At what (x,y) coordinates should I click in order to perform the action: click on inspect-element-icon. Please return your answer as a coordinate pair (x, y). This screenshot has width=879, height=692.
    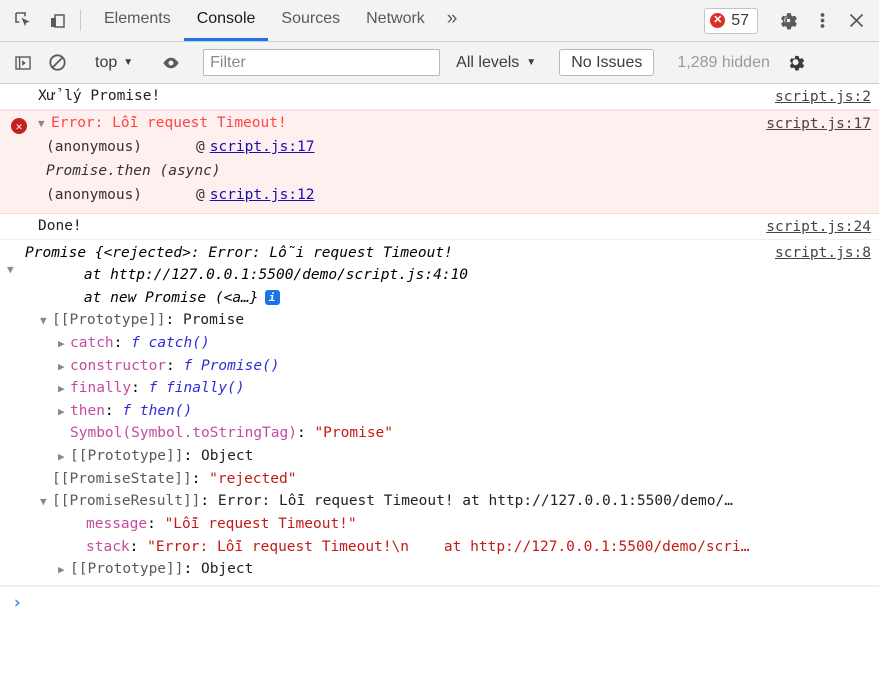
    Looking at the image, I should click on (23, 20).